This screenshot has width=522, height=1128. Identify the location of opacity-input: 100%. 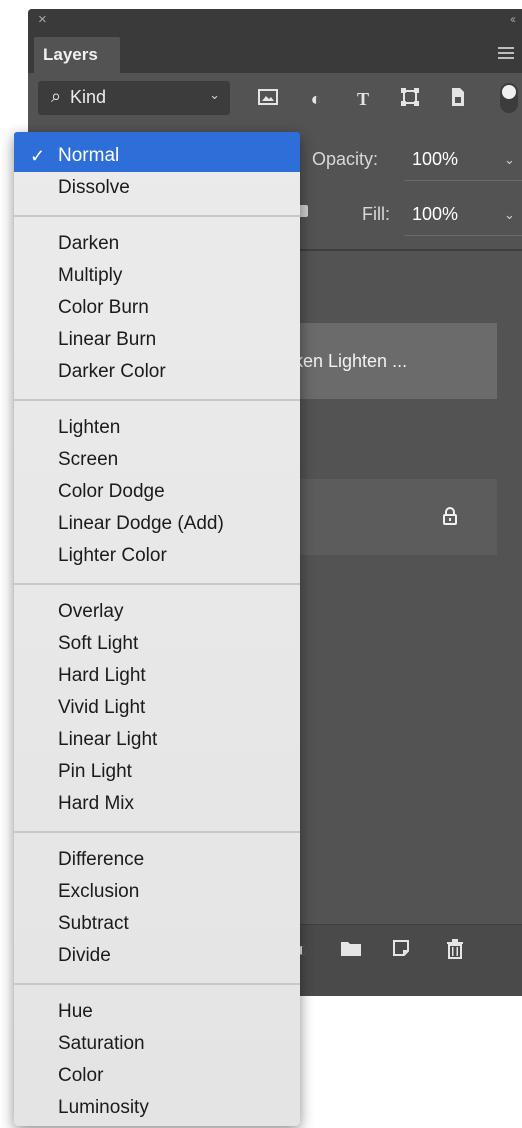
(435, 159).